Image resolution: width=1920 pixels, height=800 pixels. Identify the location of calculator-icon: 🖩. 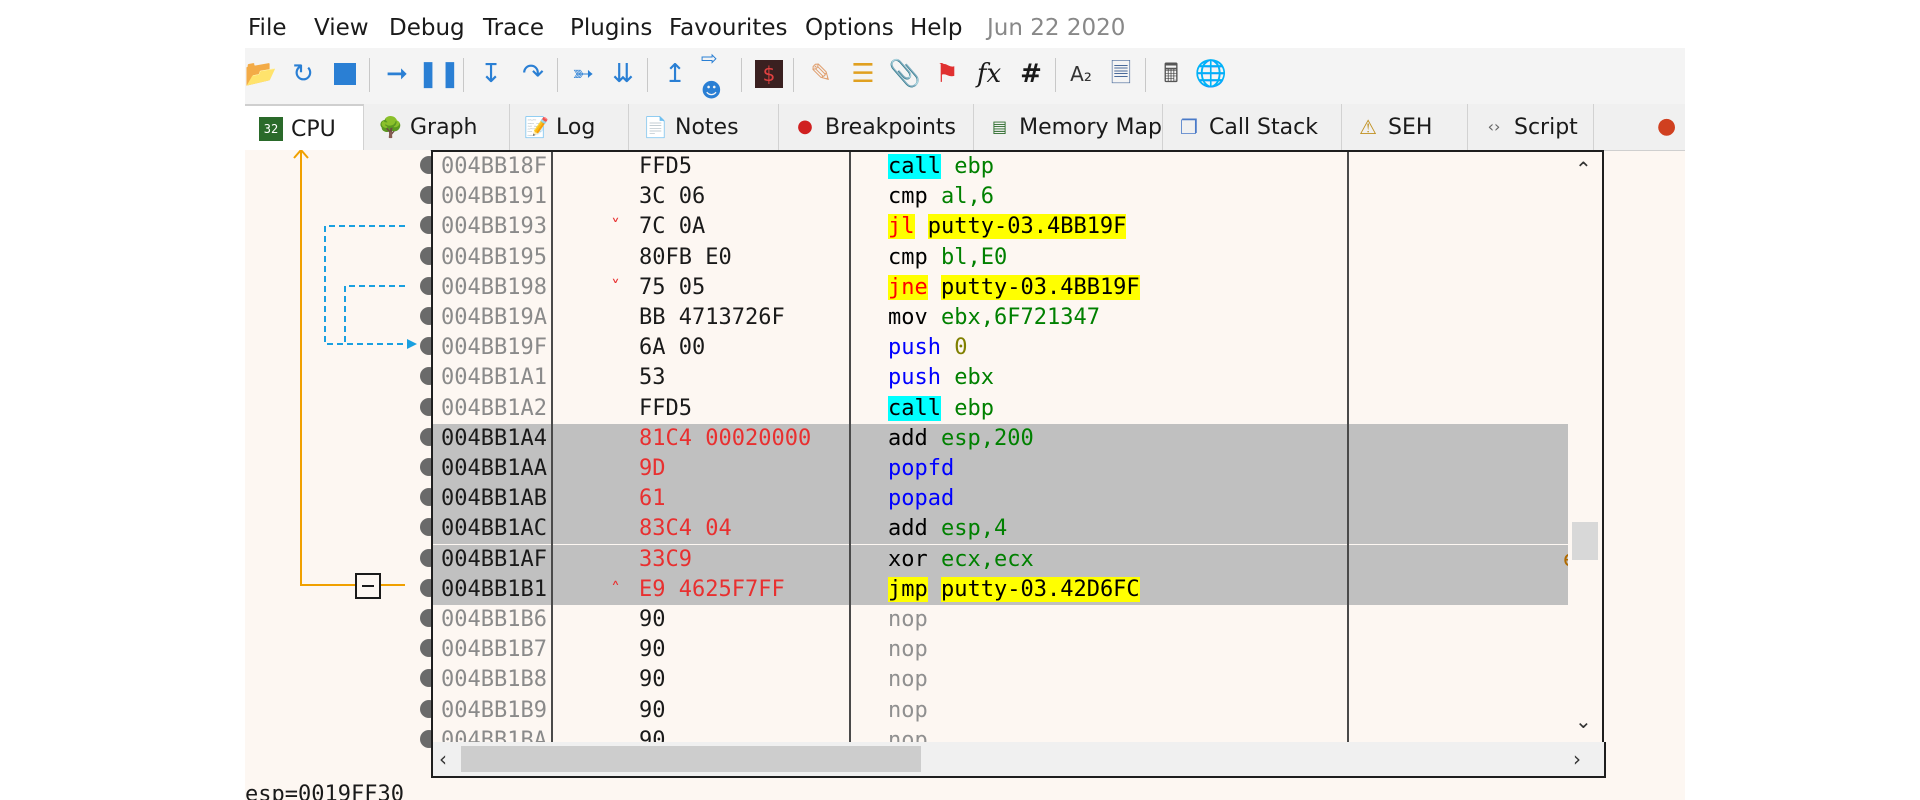
(1171, 74).